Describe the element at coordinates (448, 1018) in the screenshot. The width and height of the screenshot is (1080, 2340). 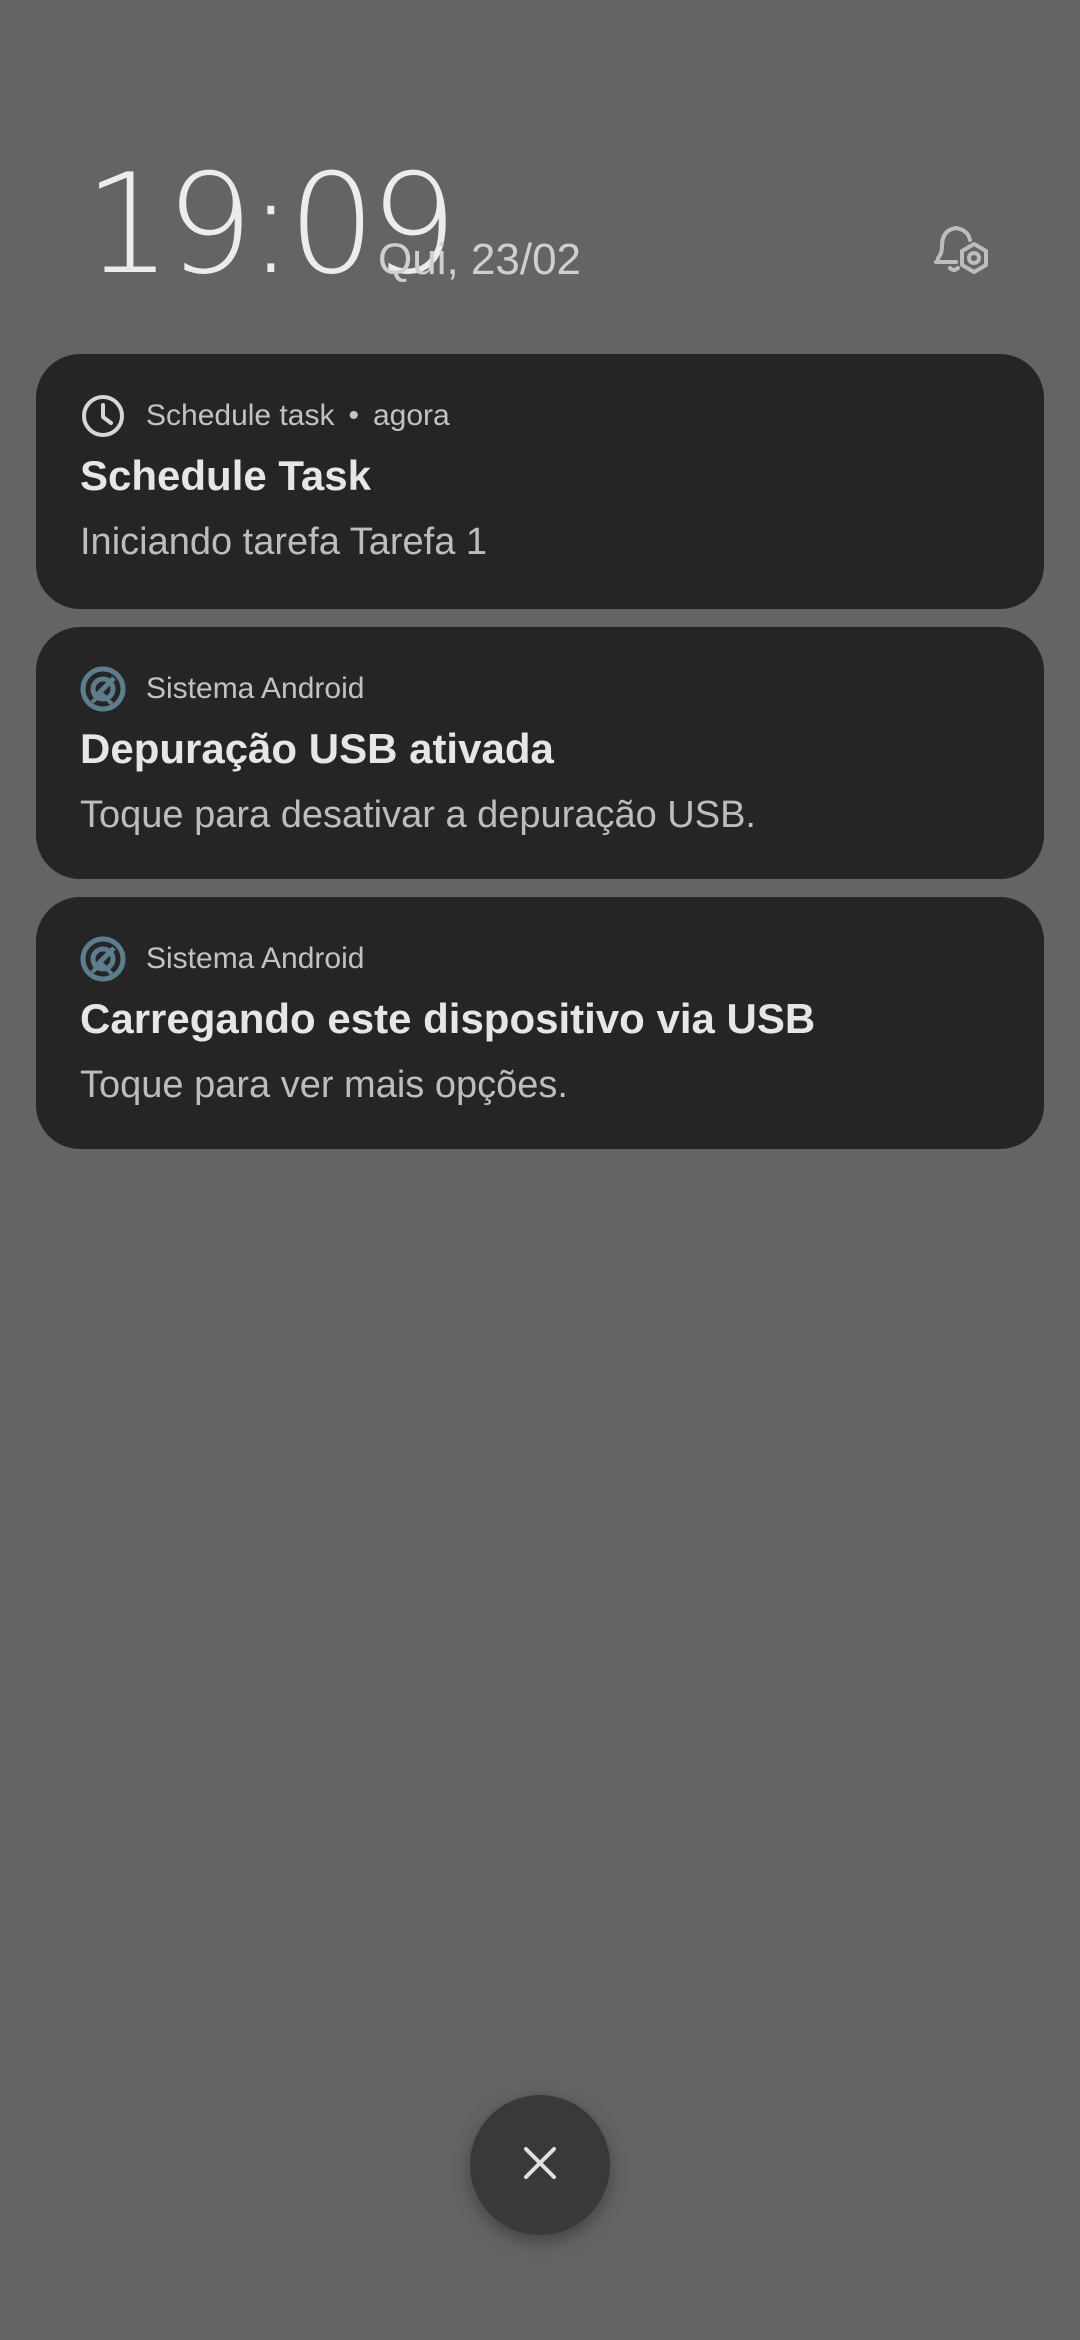
I see `notification-title: Carregando este dispositivo via USB` at that location.